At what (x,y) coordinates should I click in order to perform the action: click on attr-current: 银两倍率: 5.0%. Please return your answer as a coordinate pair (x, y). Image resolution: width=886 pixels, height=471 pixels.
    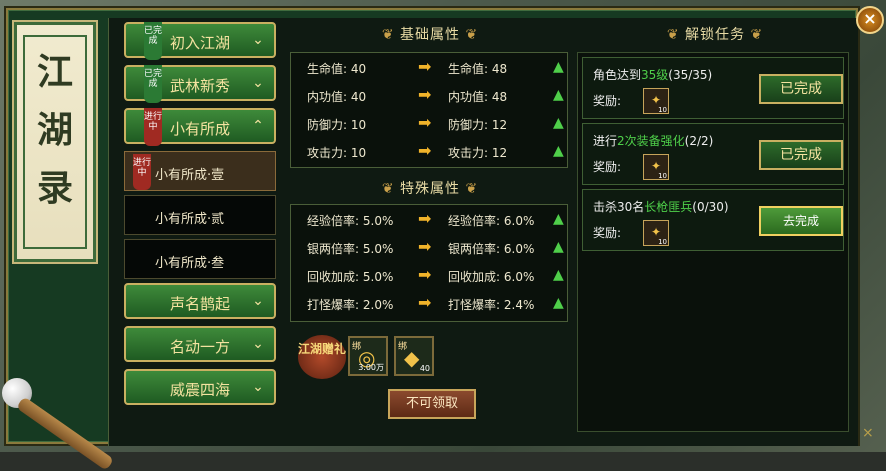
    Looking at the image, I should click on (350, 249).